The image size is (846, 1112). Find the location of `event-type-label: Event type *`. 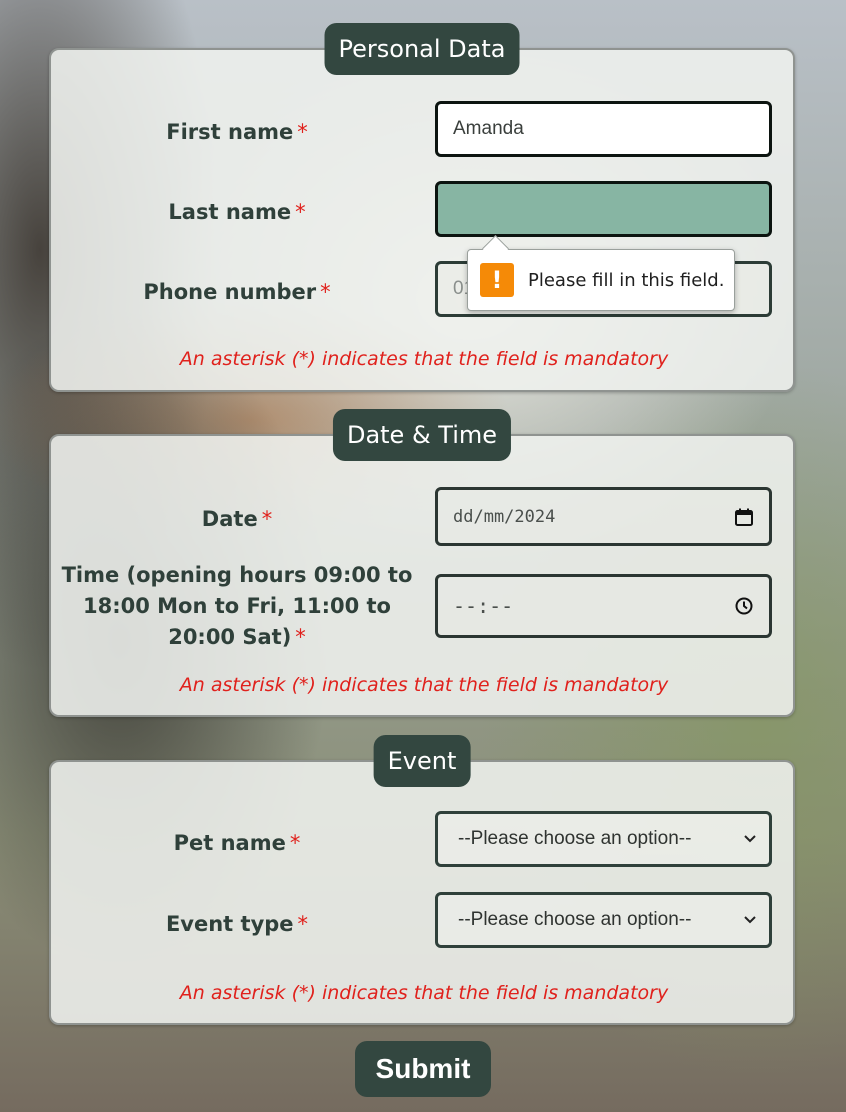

event-type-label: Event type * is located at coordinates (237, 924).